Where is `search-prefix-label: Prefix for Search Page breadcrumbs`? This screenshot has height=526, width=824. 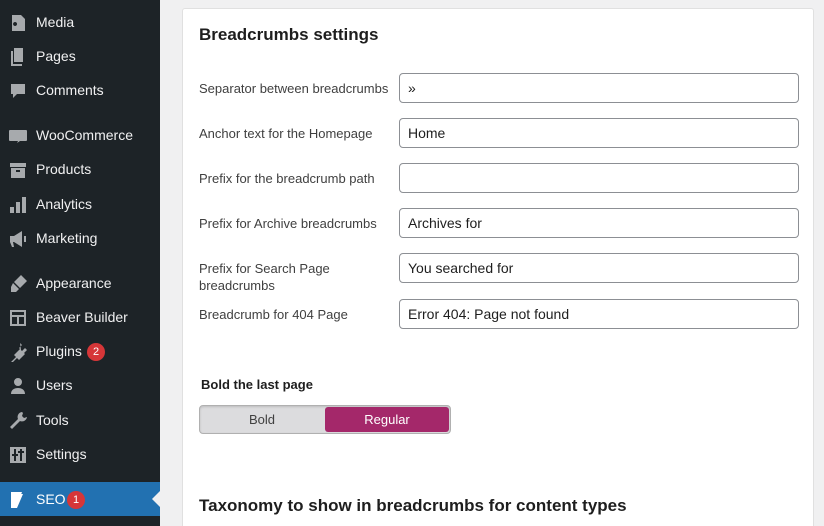 search-prefix-label: Prefix for Search Page breadcrumbs is located at coordinates (264, 277).